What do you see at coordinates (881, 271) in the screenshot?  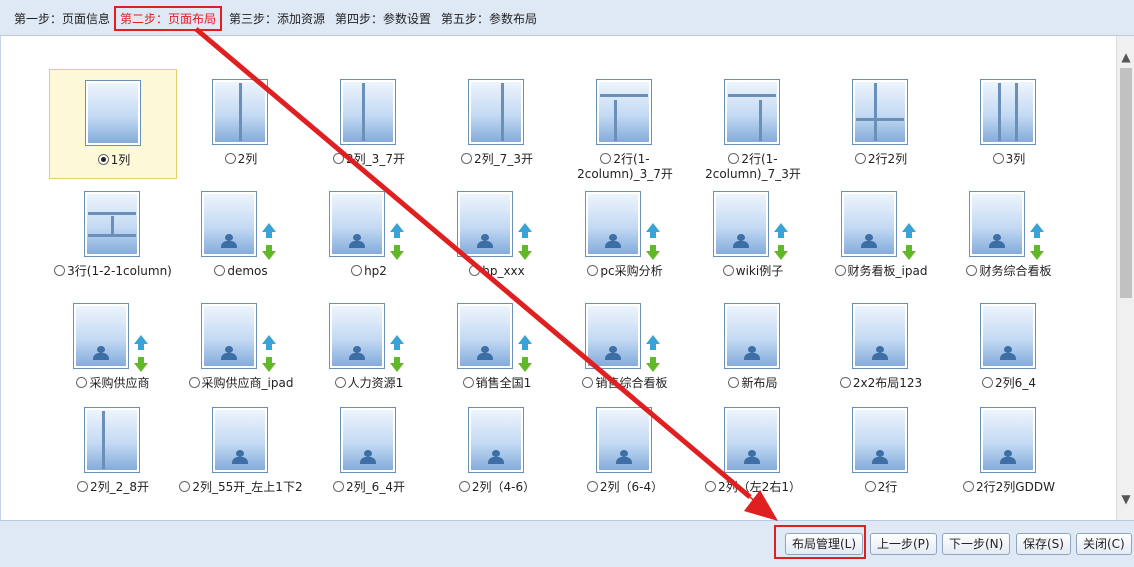 I see `layout-option: 财务看板_ipad` at bounding box center [881, 271].